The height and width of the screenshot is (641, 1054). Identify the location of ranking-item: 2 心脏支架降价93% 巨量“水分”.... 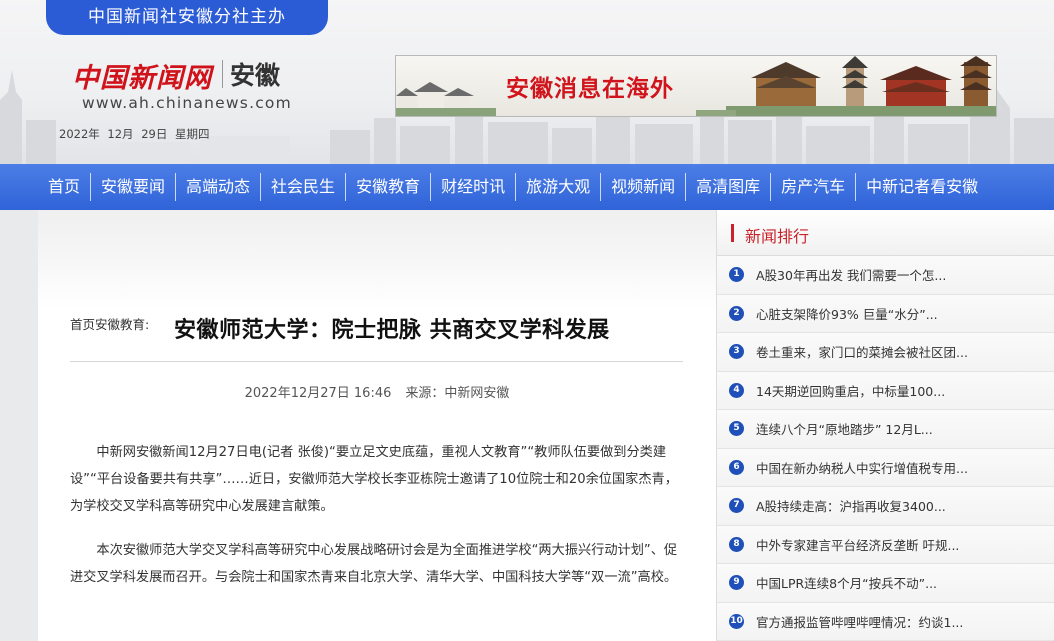
(885, 313).